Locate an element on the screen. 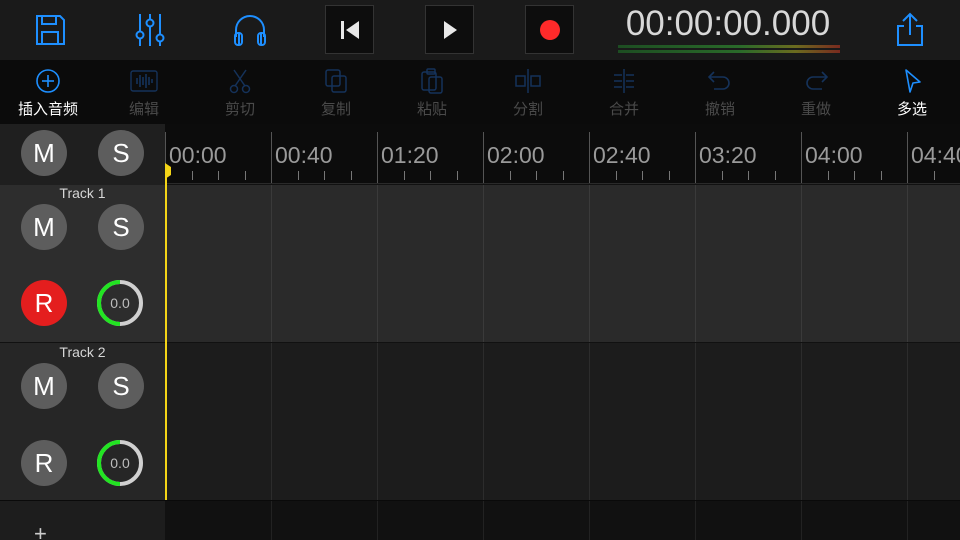 This screenshot has width=960, height=540. track-2-name: Track 2 is located at coordinates (82, 352).